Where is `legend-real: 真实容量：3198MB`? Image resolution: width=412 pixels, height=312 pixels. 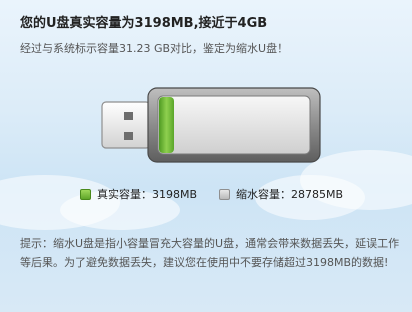 legend-real: 真实容量：3198MB is located at coordinates (138, 194).